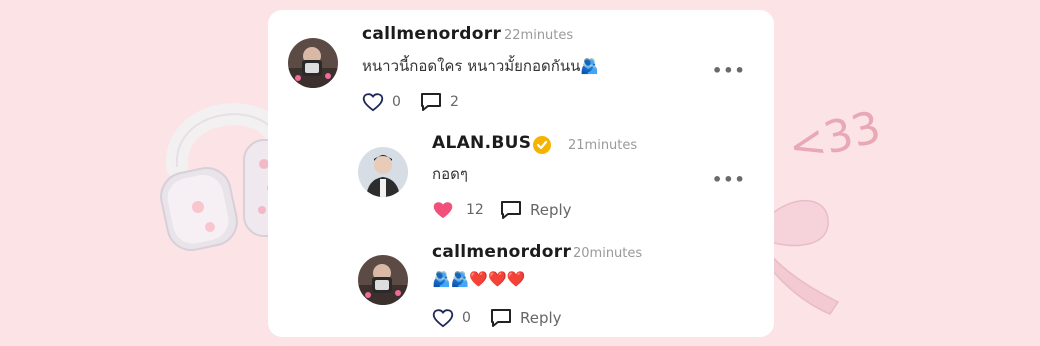 Image resolution: width=1040 pixels, height=346 pixels. I want to click on comment-text: กอดๆ, so click(450, 174).